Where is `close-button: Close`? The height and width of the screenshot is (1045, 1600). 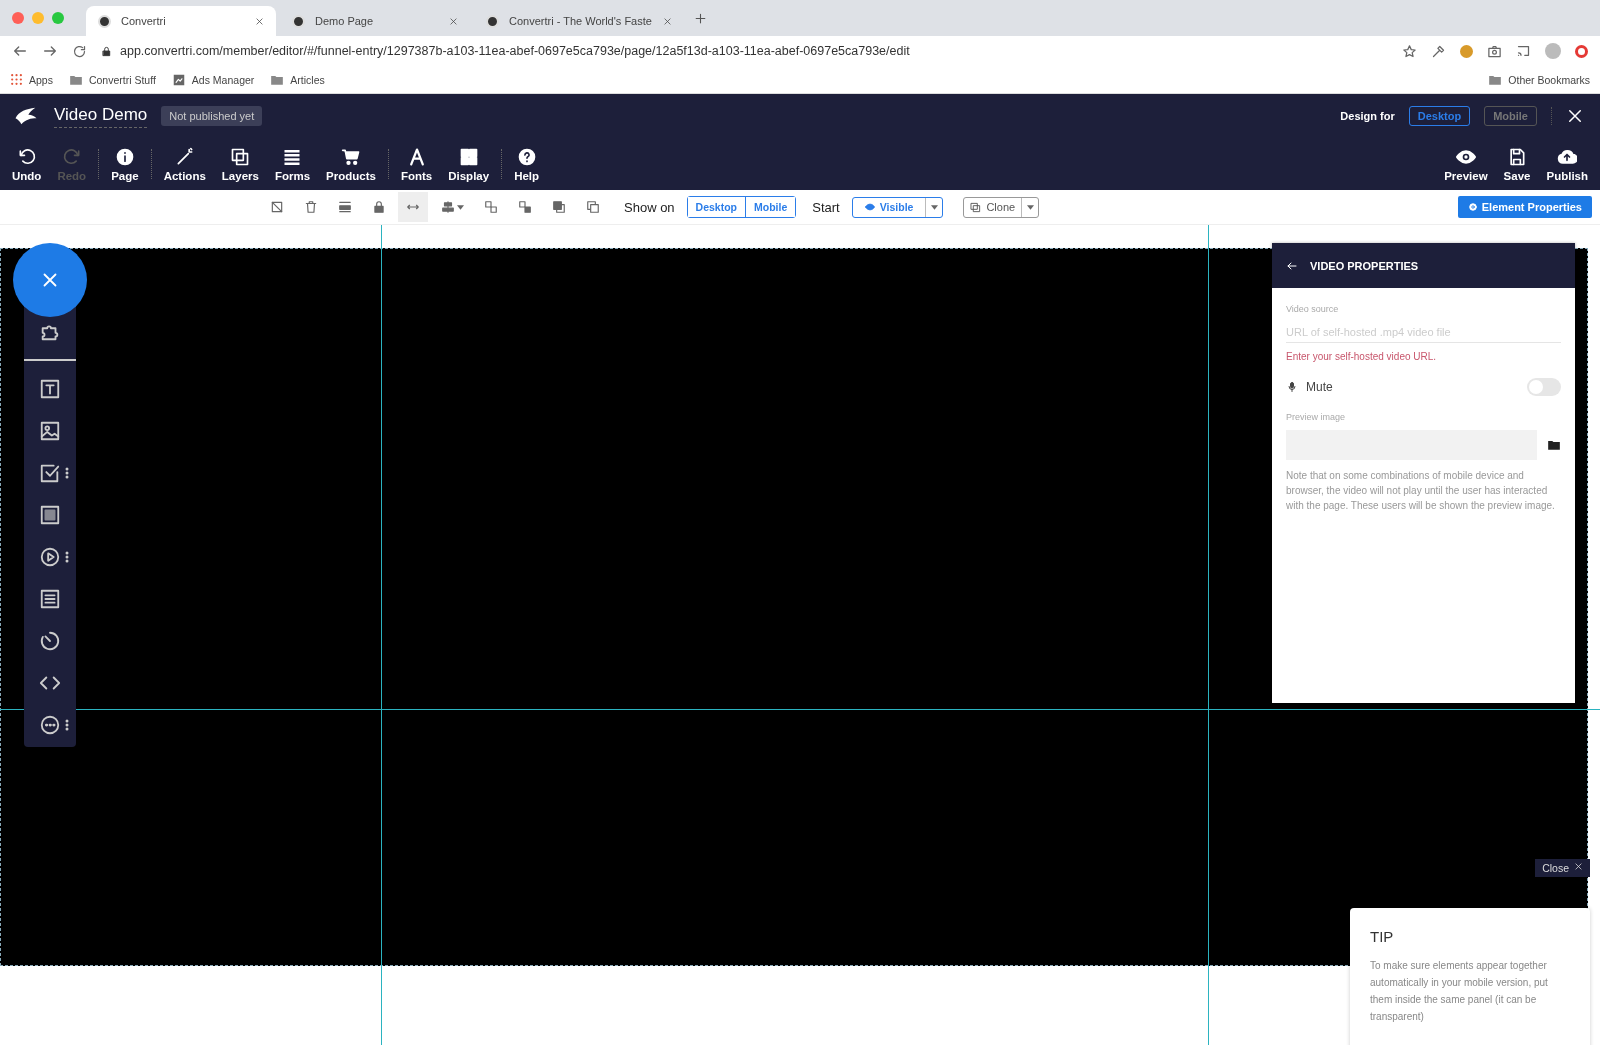
close-button: Close is located at coordinates (1562, 868).